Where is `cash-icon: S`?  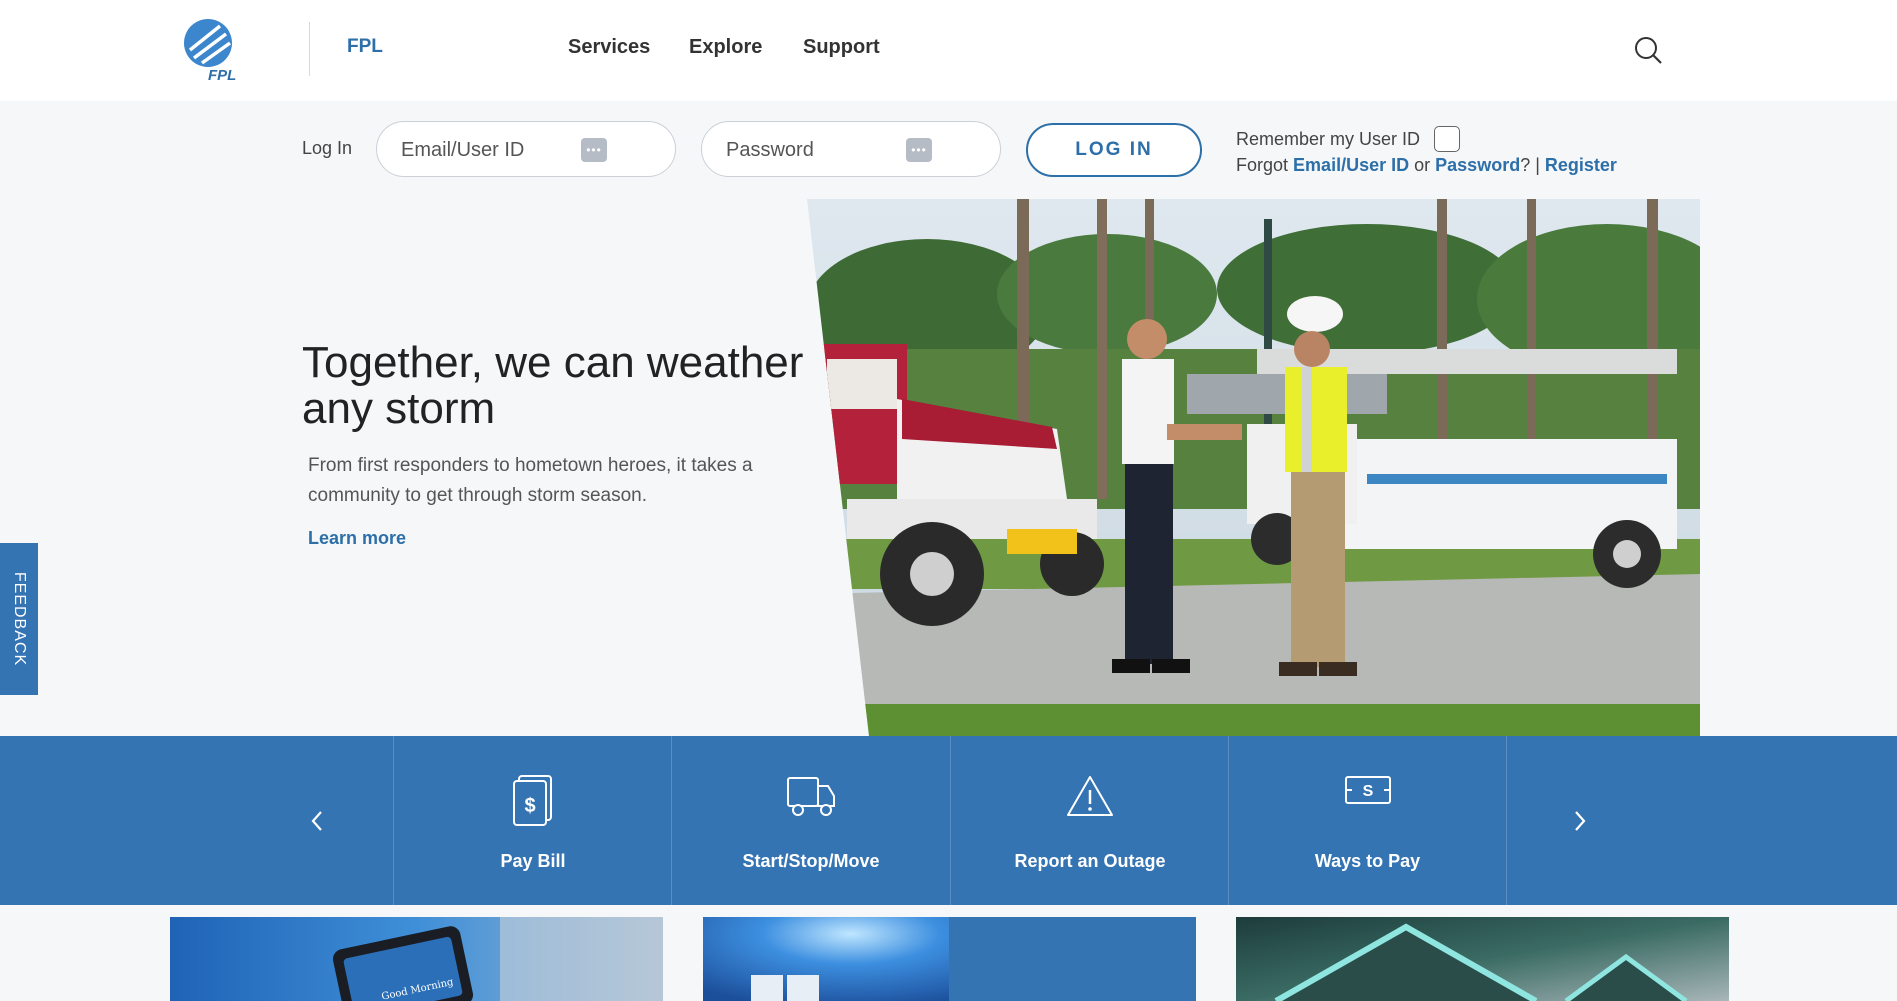 cash-icon: S is located at coordinates (1367, 790).